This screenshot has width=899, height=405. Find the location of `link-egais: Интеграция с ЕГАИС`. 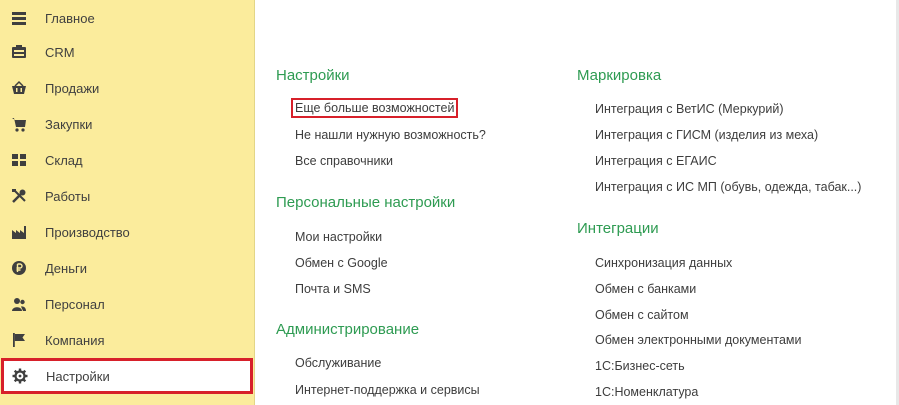

link-egais: Интеграция с ЕГАИС is located at coordinates (656, 161).